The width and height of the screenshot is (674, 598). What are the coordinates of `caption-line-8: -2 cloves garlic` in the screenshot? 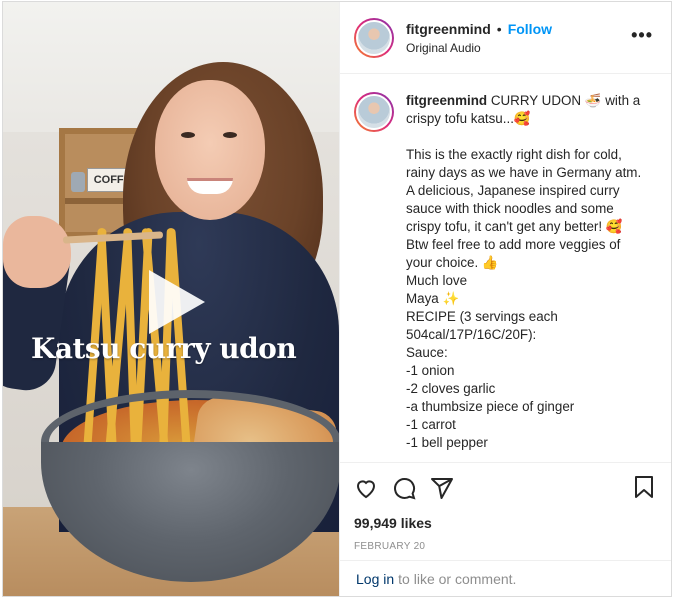 It's located at (451, 388).